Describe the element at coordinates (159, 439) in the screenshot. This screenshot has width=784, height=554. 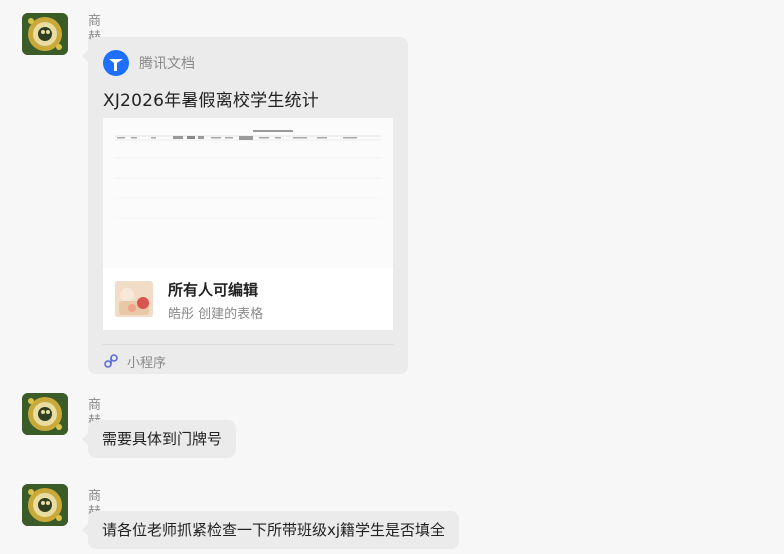
I see `message-bubble: 需要具体到门牌号` at that location.